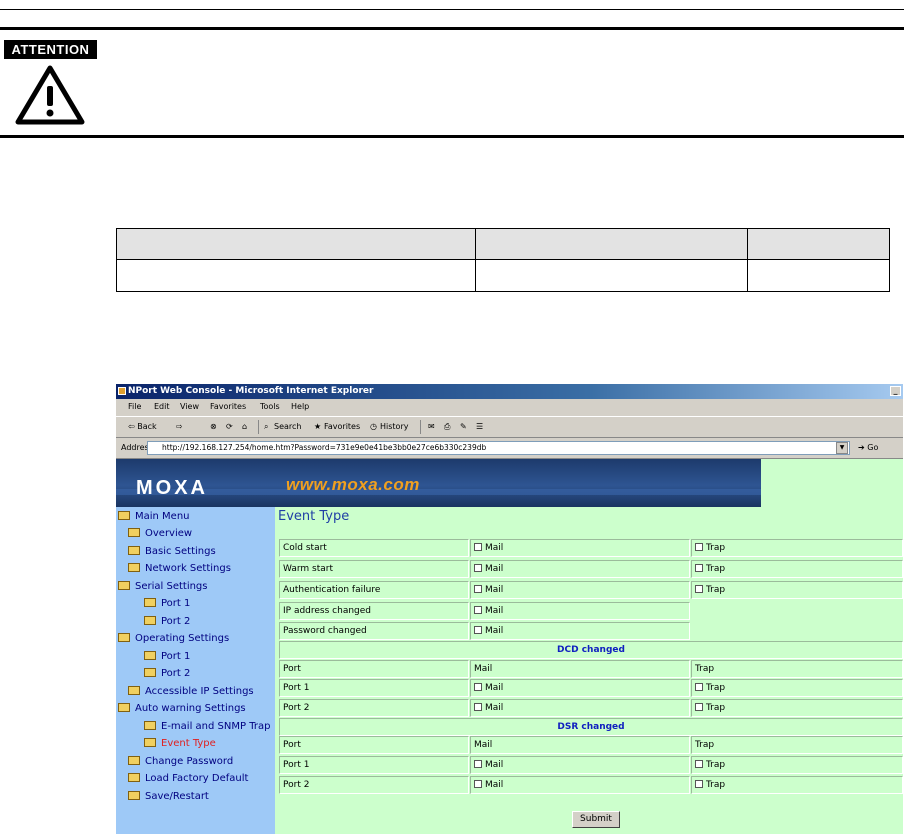  Describe the element at coordinates (213, 426) in the screenshot. I see `stop-icon: ⊗` at that location.